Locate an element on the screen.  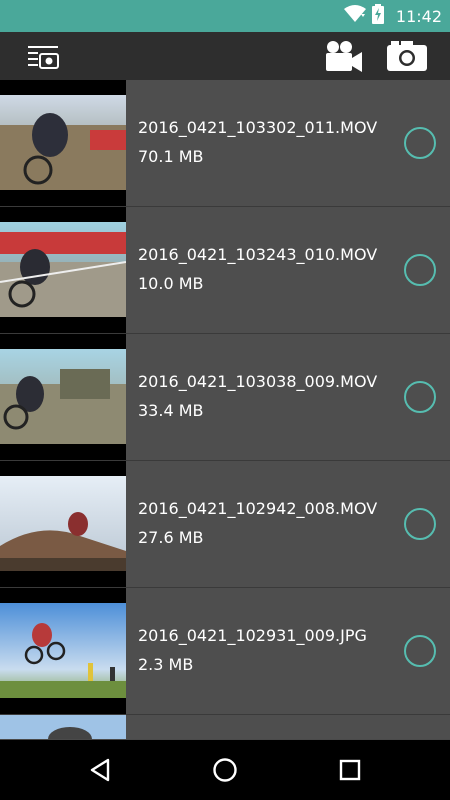
status-time: 11:42 is located at coordinates (418, 16).